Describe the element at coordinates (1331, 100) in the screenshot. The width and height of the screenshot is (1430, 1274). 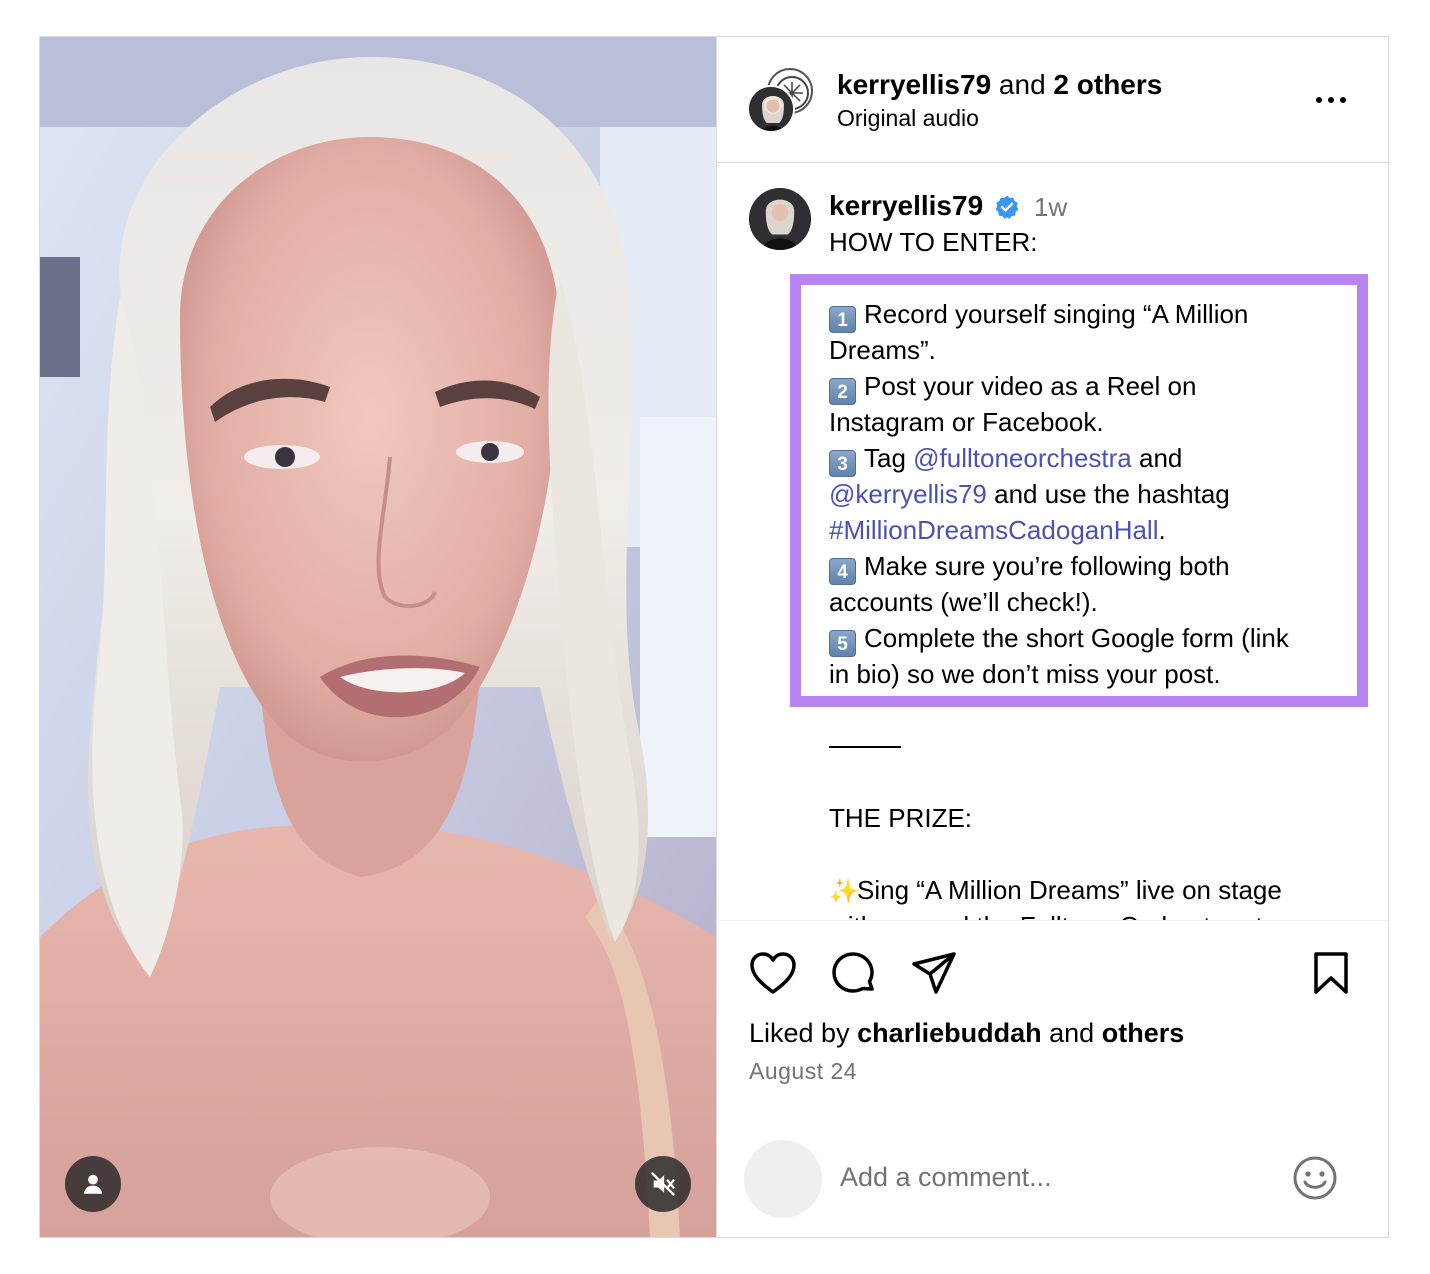
I see `more-options-button` at that location.